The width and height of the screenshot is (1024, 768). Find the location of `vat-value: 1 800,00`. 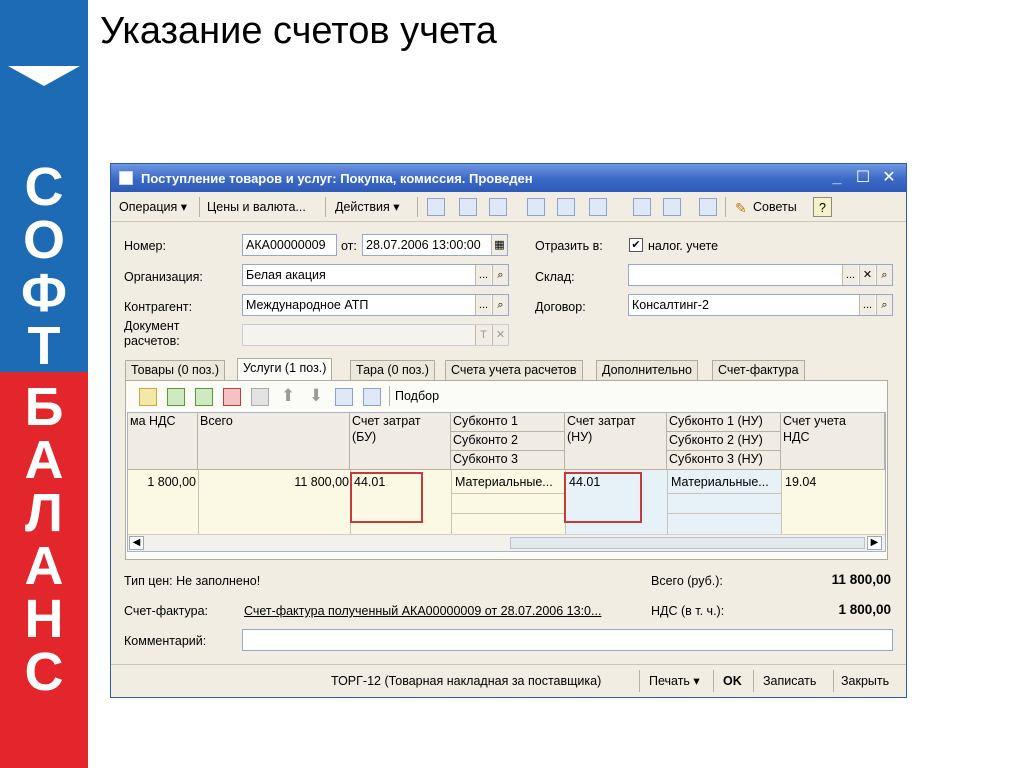

vat-value: 1 800,00 is located at coordinates (864, 609).